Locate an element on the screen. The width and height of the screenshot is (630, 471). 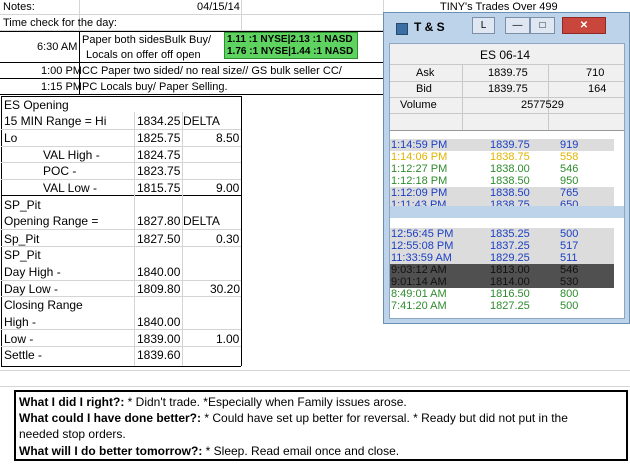
volume-value: 2577529 is located at coordinates (542, 105).